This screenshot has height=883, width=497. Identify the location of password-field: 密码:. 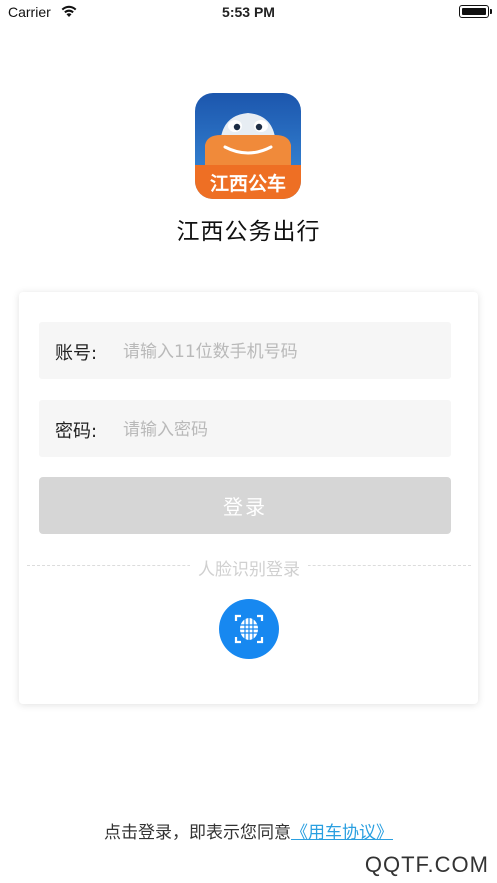
(245, 428).